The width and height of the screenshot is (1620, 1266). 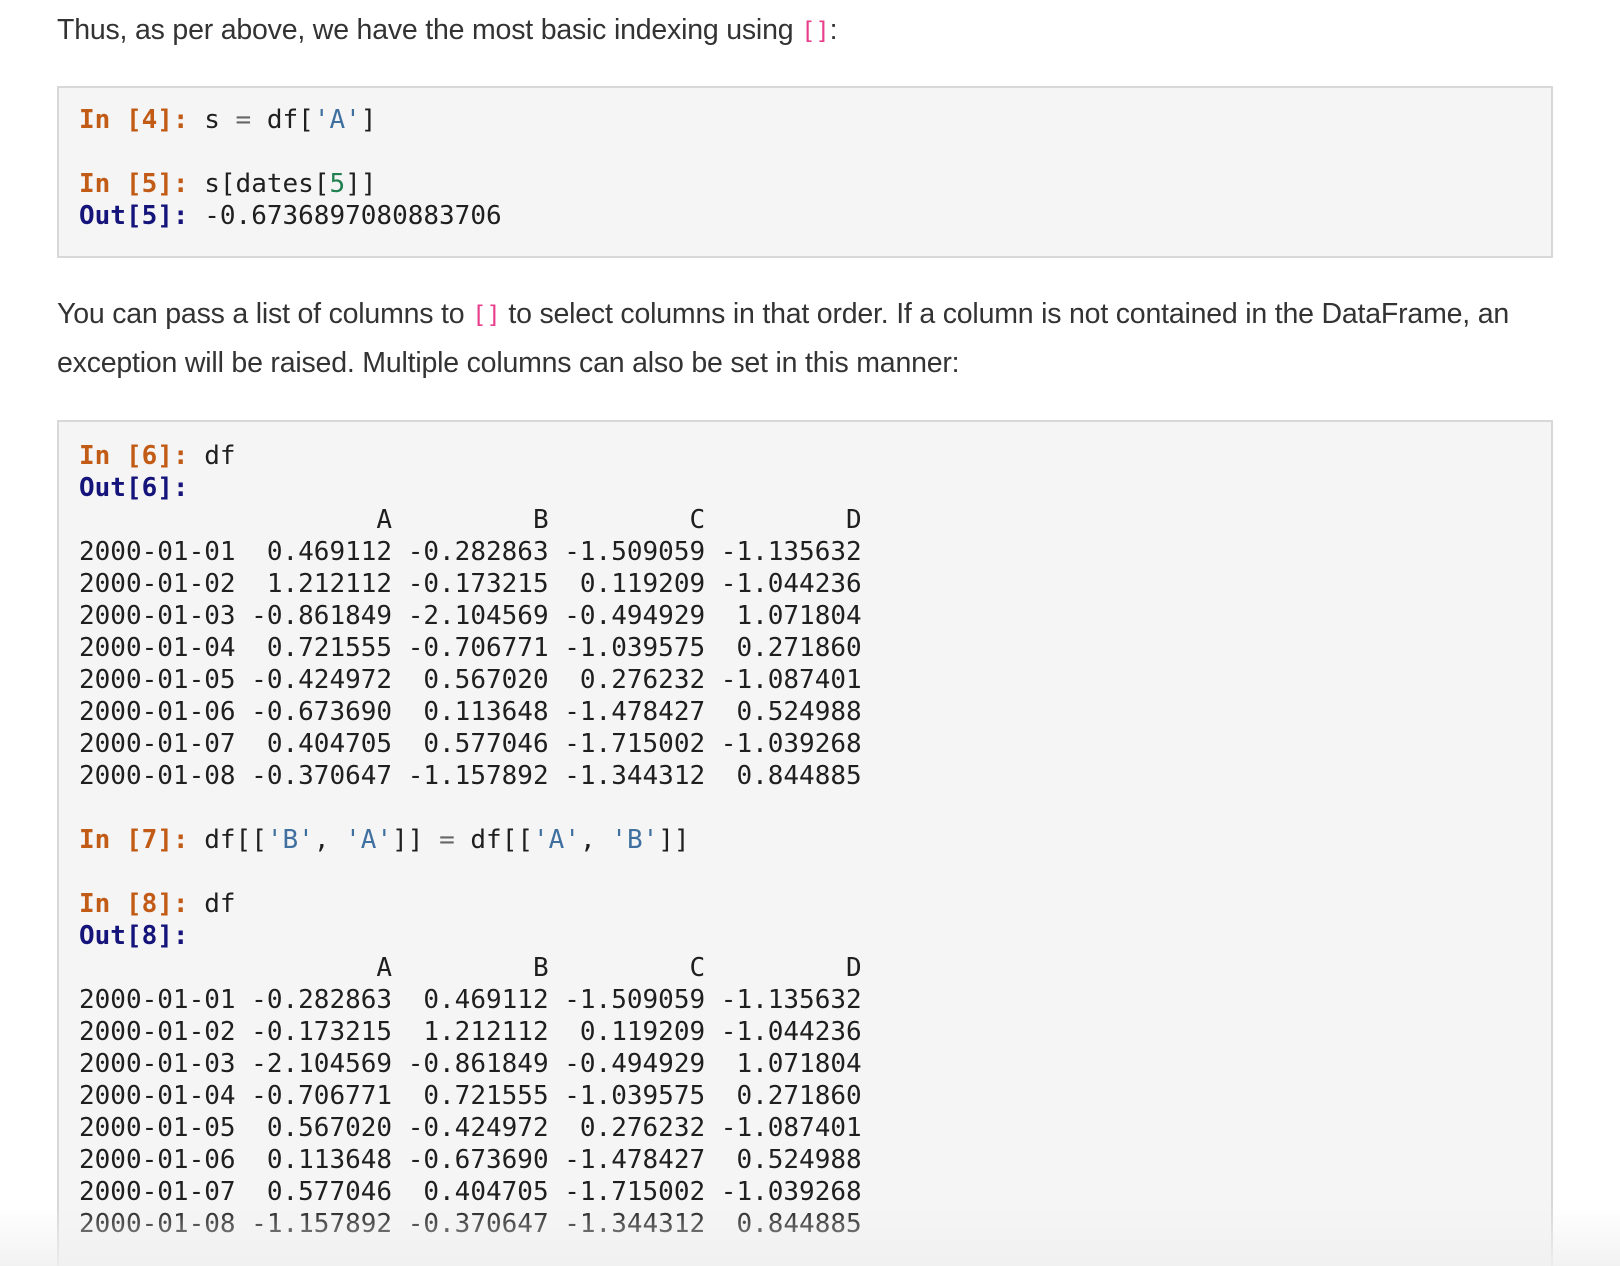 I want to click on number-literal: 5, so click(x=337, y=184).